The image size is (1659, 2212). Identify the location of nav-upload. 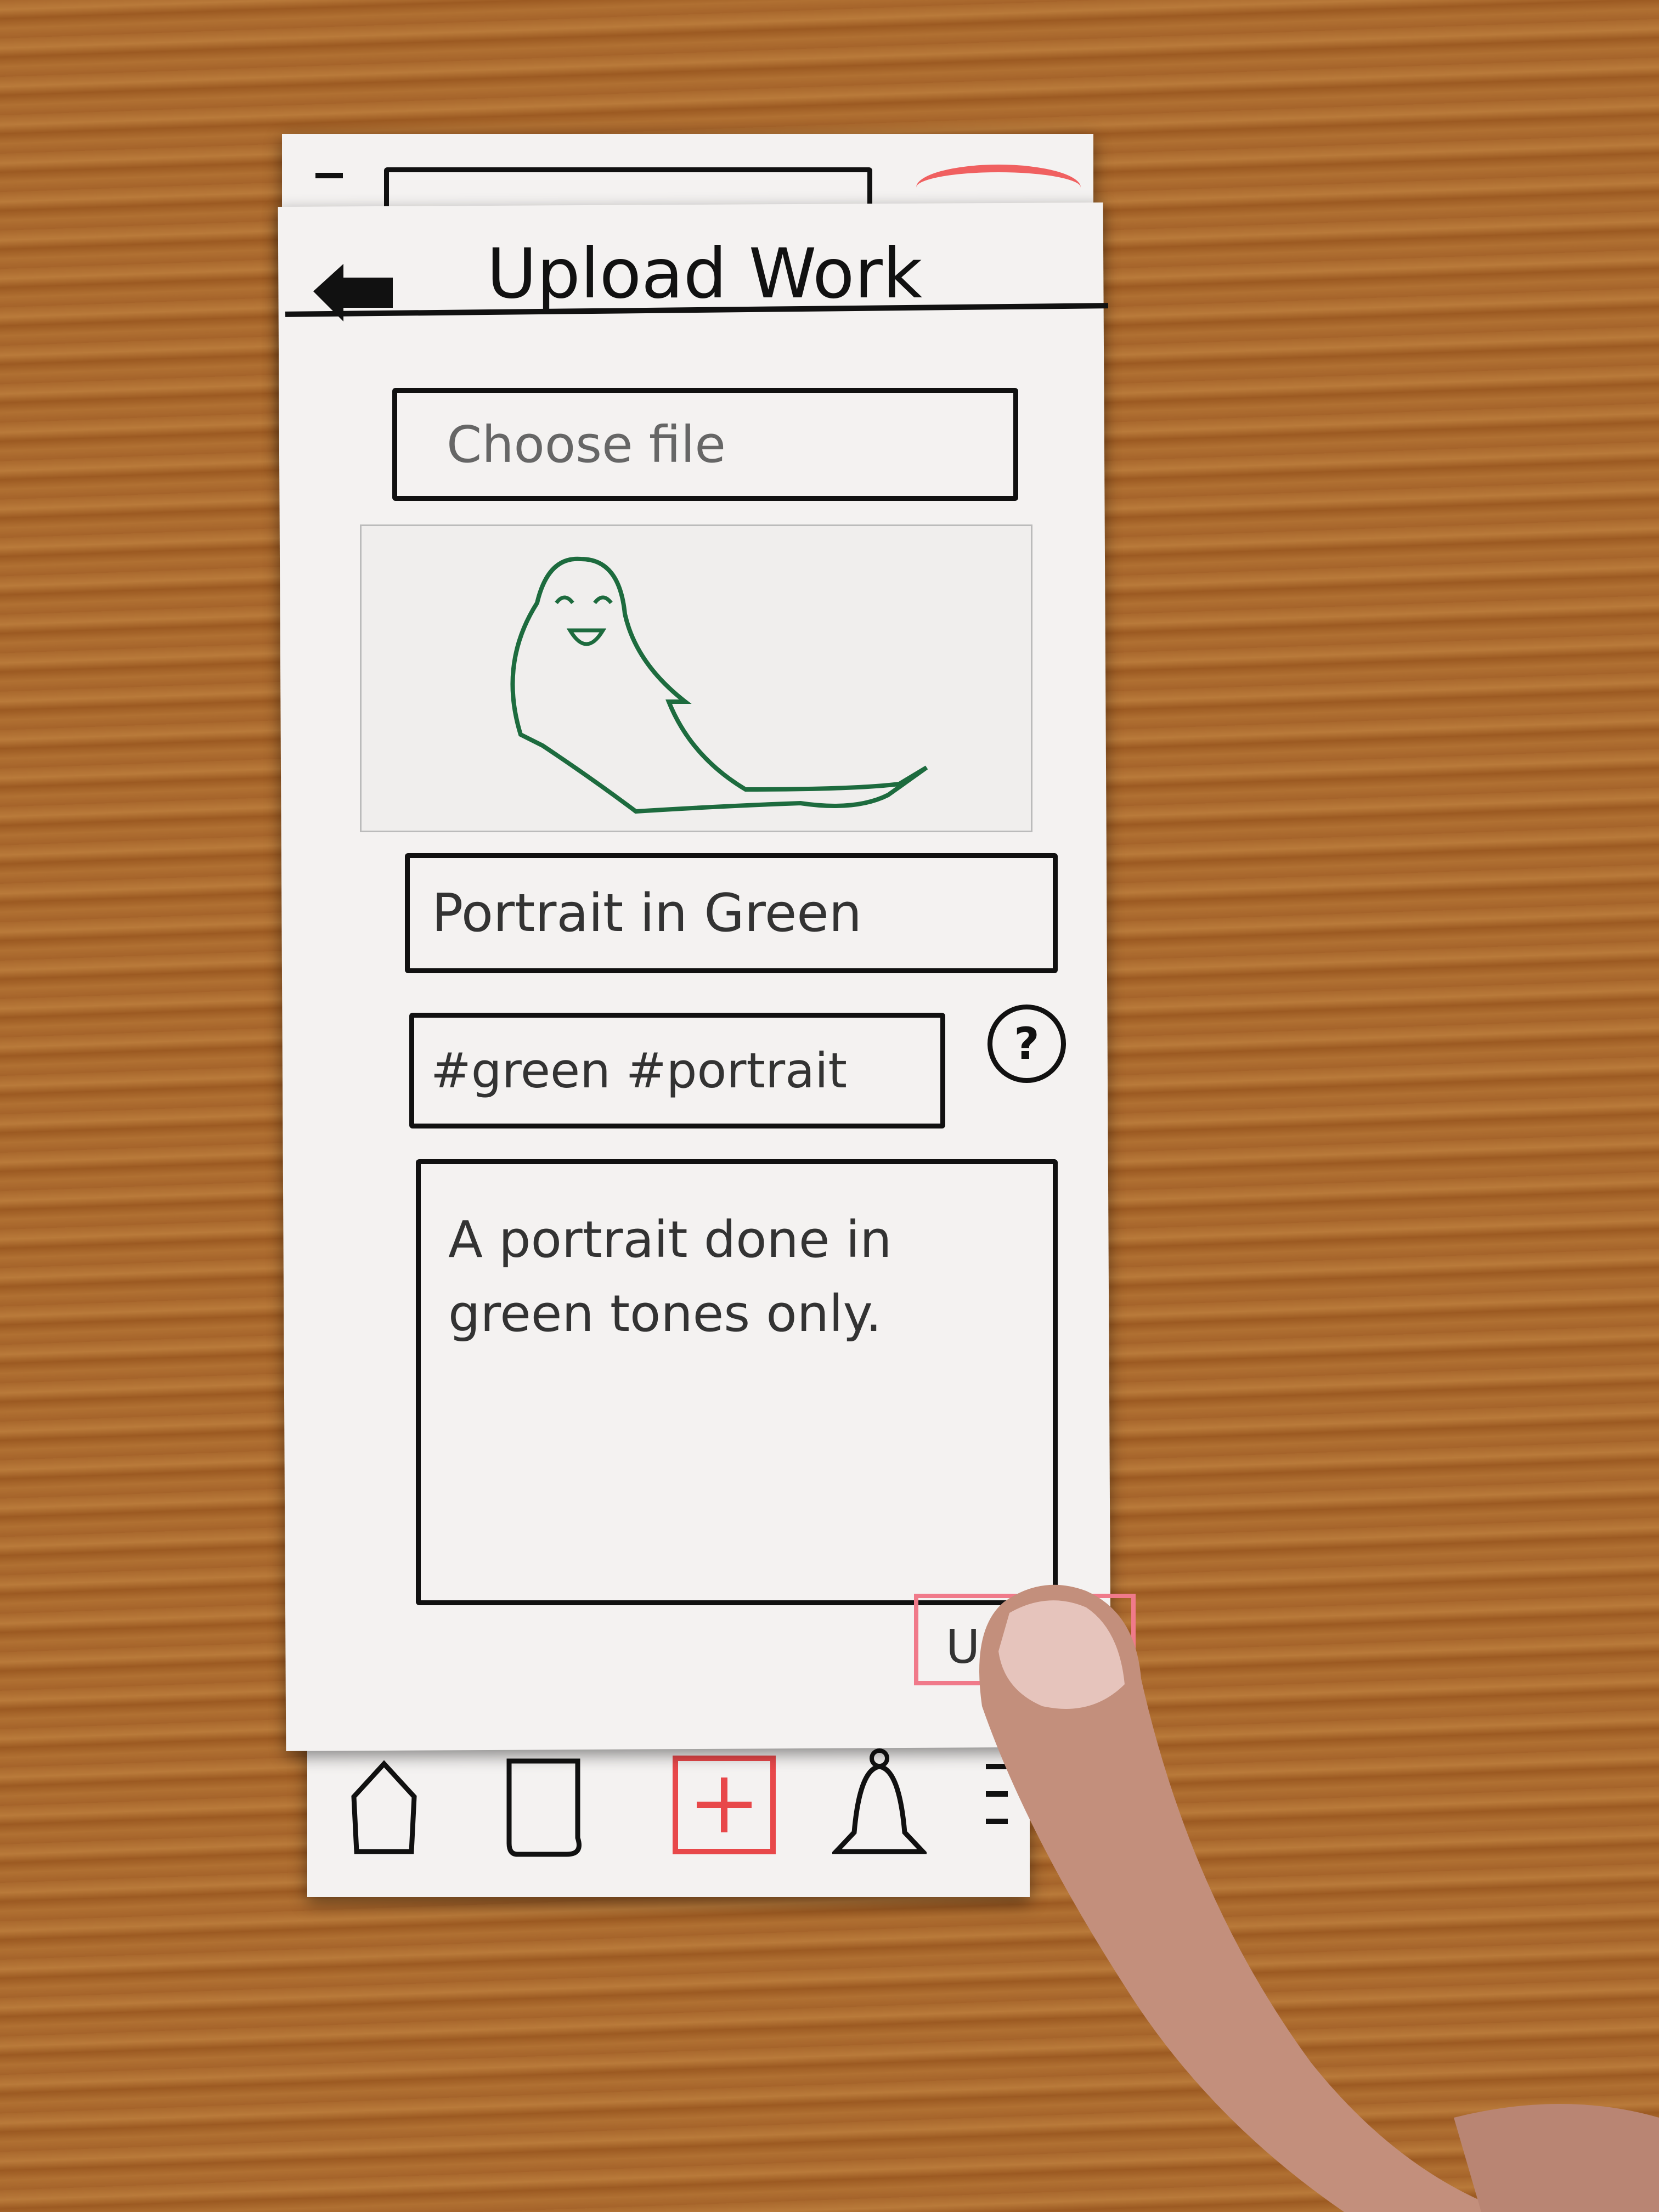
(724, 1805).